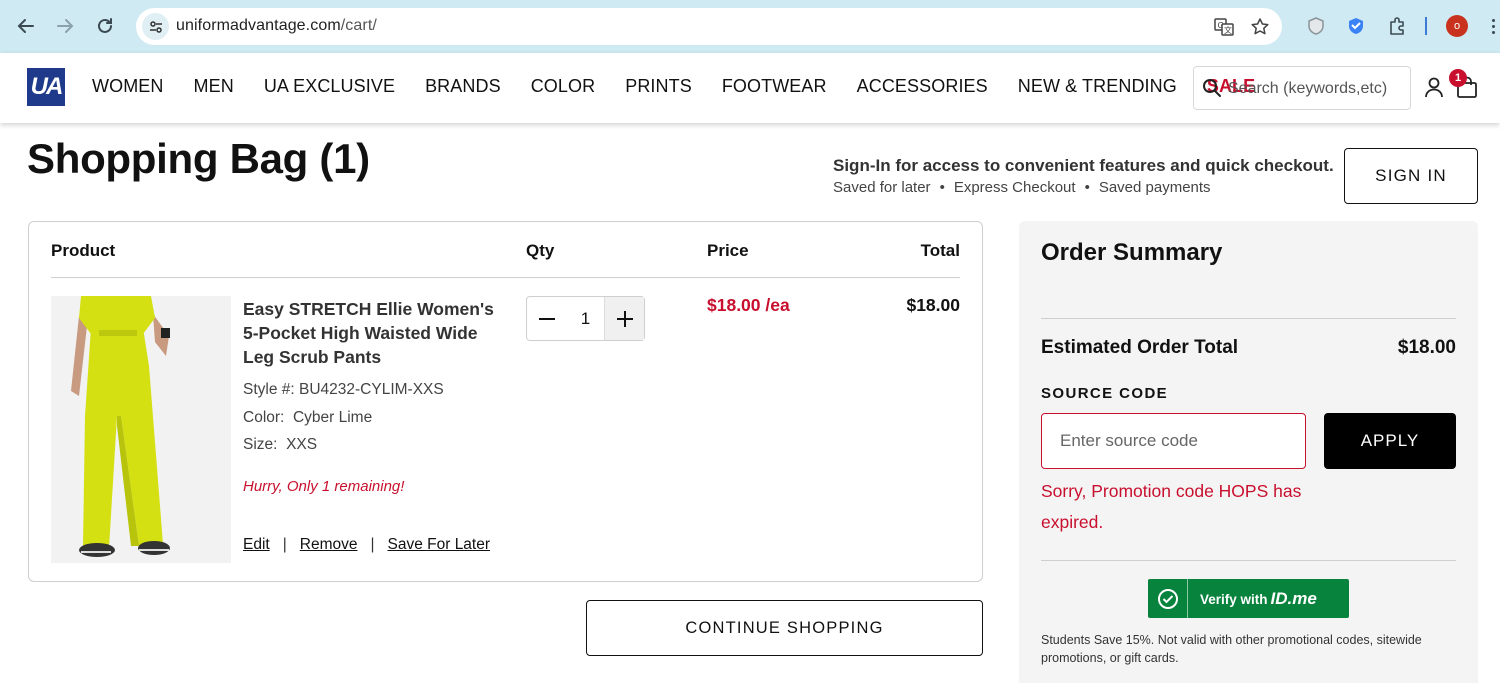  Describe the element at coordinates (366, 545) in the screenshot. I see `item-actions: Edit | Remove | Save For Later` at that location.